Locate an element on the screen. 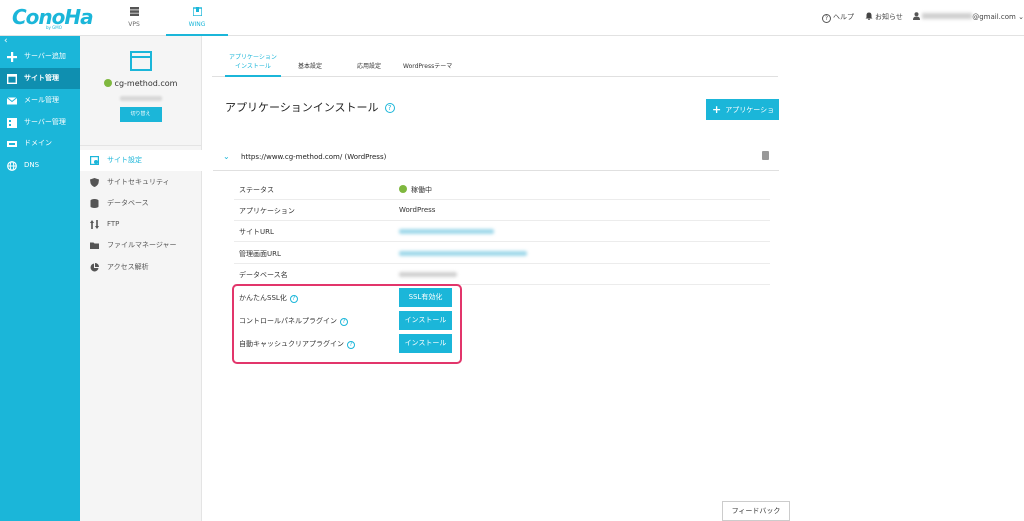  bell-icon is located at coordinates (869, 16).